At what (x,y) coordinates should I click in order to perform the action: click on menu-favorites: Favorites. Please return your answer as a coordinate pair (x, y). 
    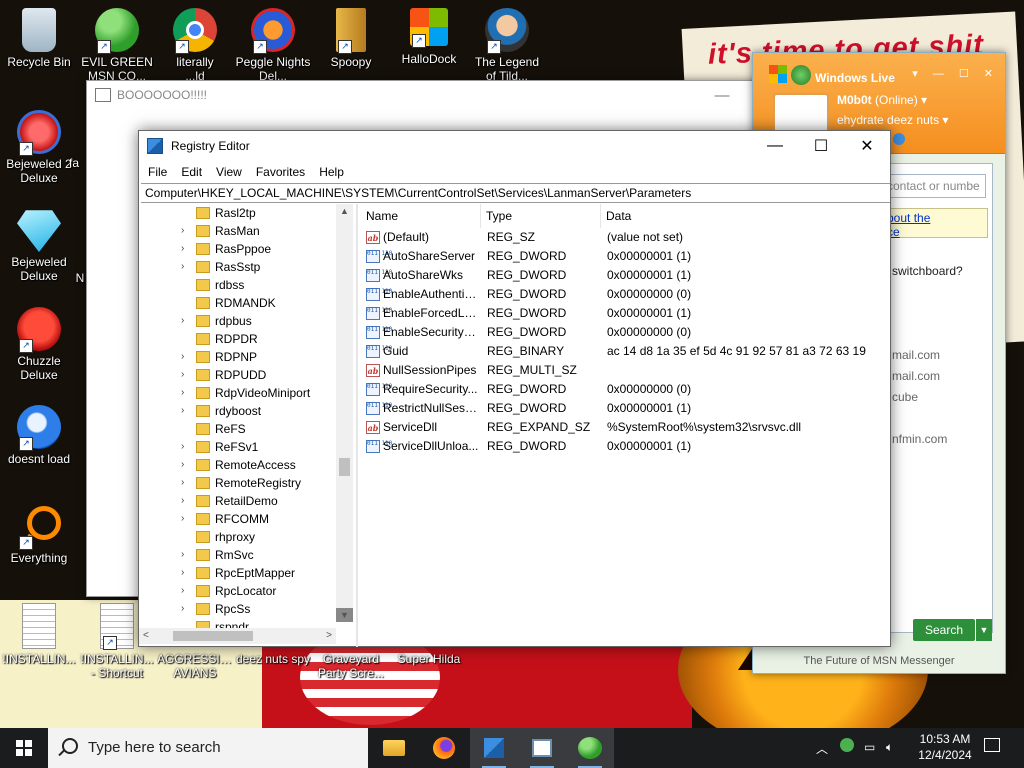
    Looking at the image, I should click on (280, 172).